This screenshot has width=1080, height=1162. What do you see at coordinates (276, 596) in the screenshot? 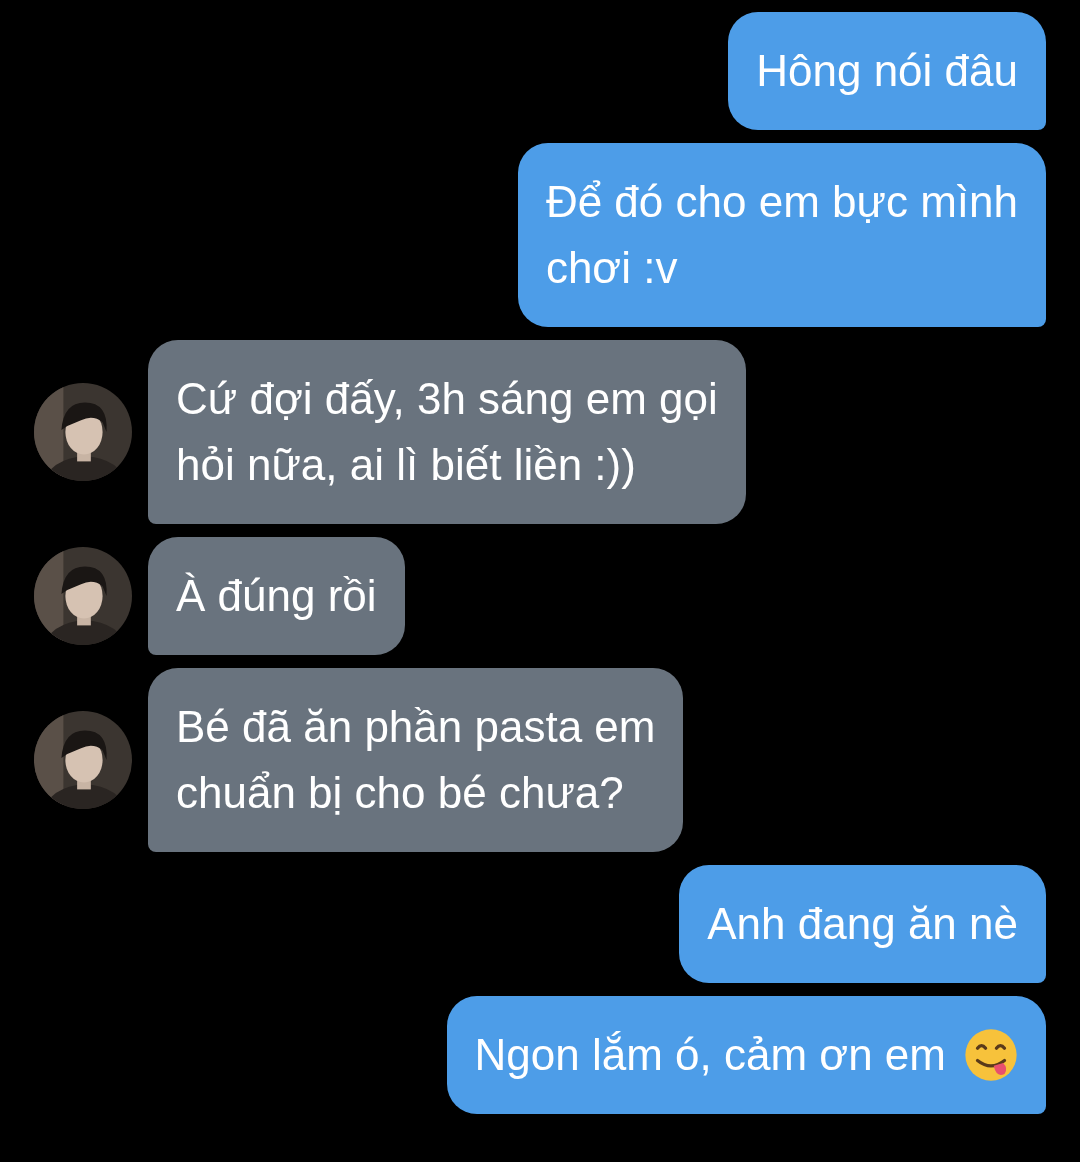
I see `message-text: À đúng rồi` at bounding box center [276, 596].